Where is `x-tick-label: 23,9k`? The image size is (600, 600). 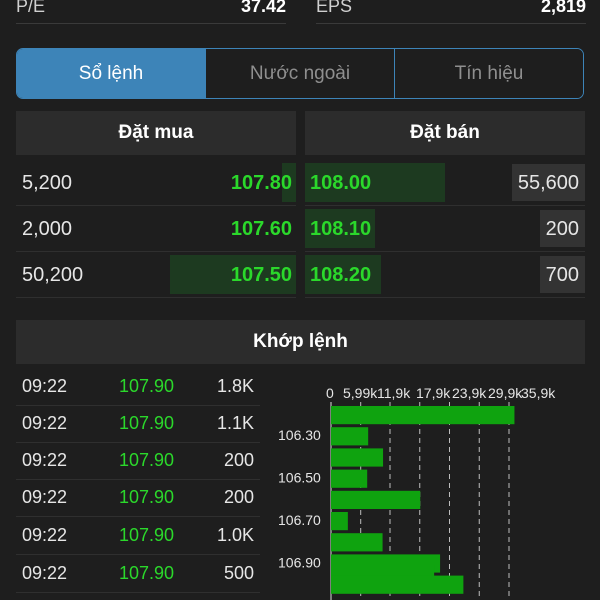 x-tick-label: 23,9k is located at coordinates (469, 393).